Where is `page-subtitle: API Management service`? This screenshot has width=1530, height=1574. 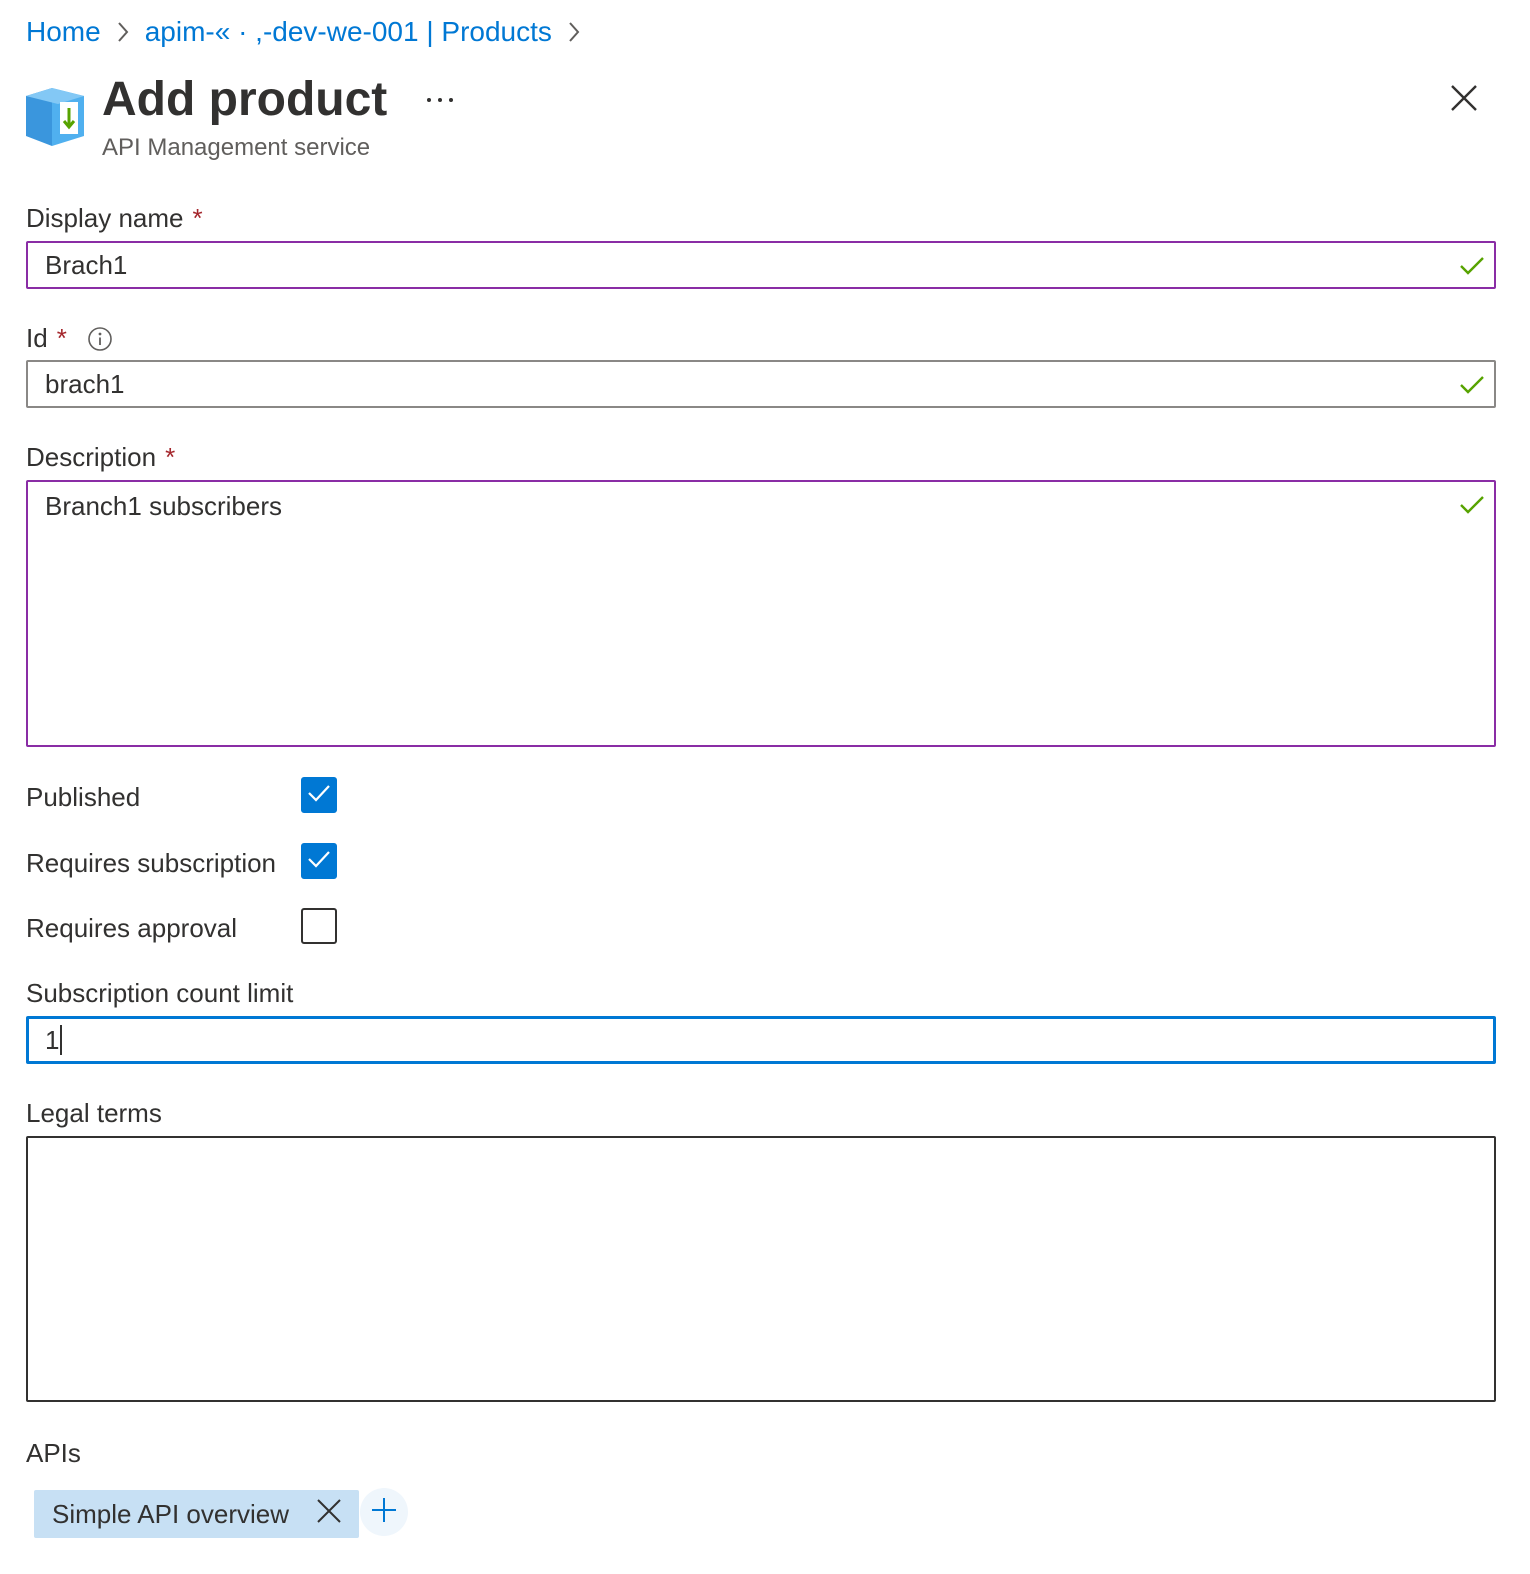 page-subtitle: API Management service is located at coordinates (236, 147).